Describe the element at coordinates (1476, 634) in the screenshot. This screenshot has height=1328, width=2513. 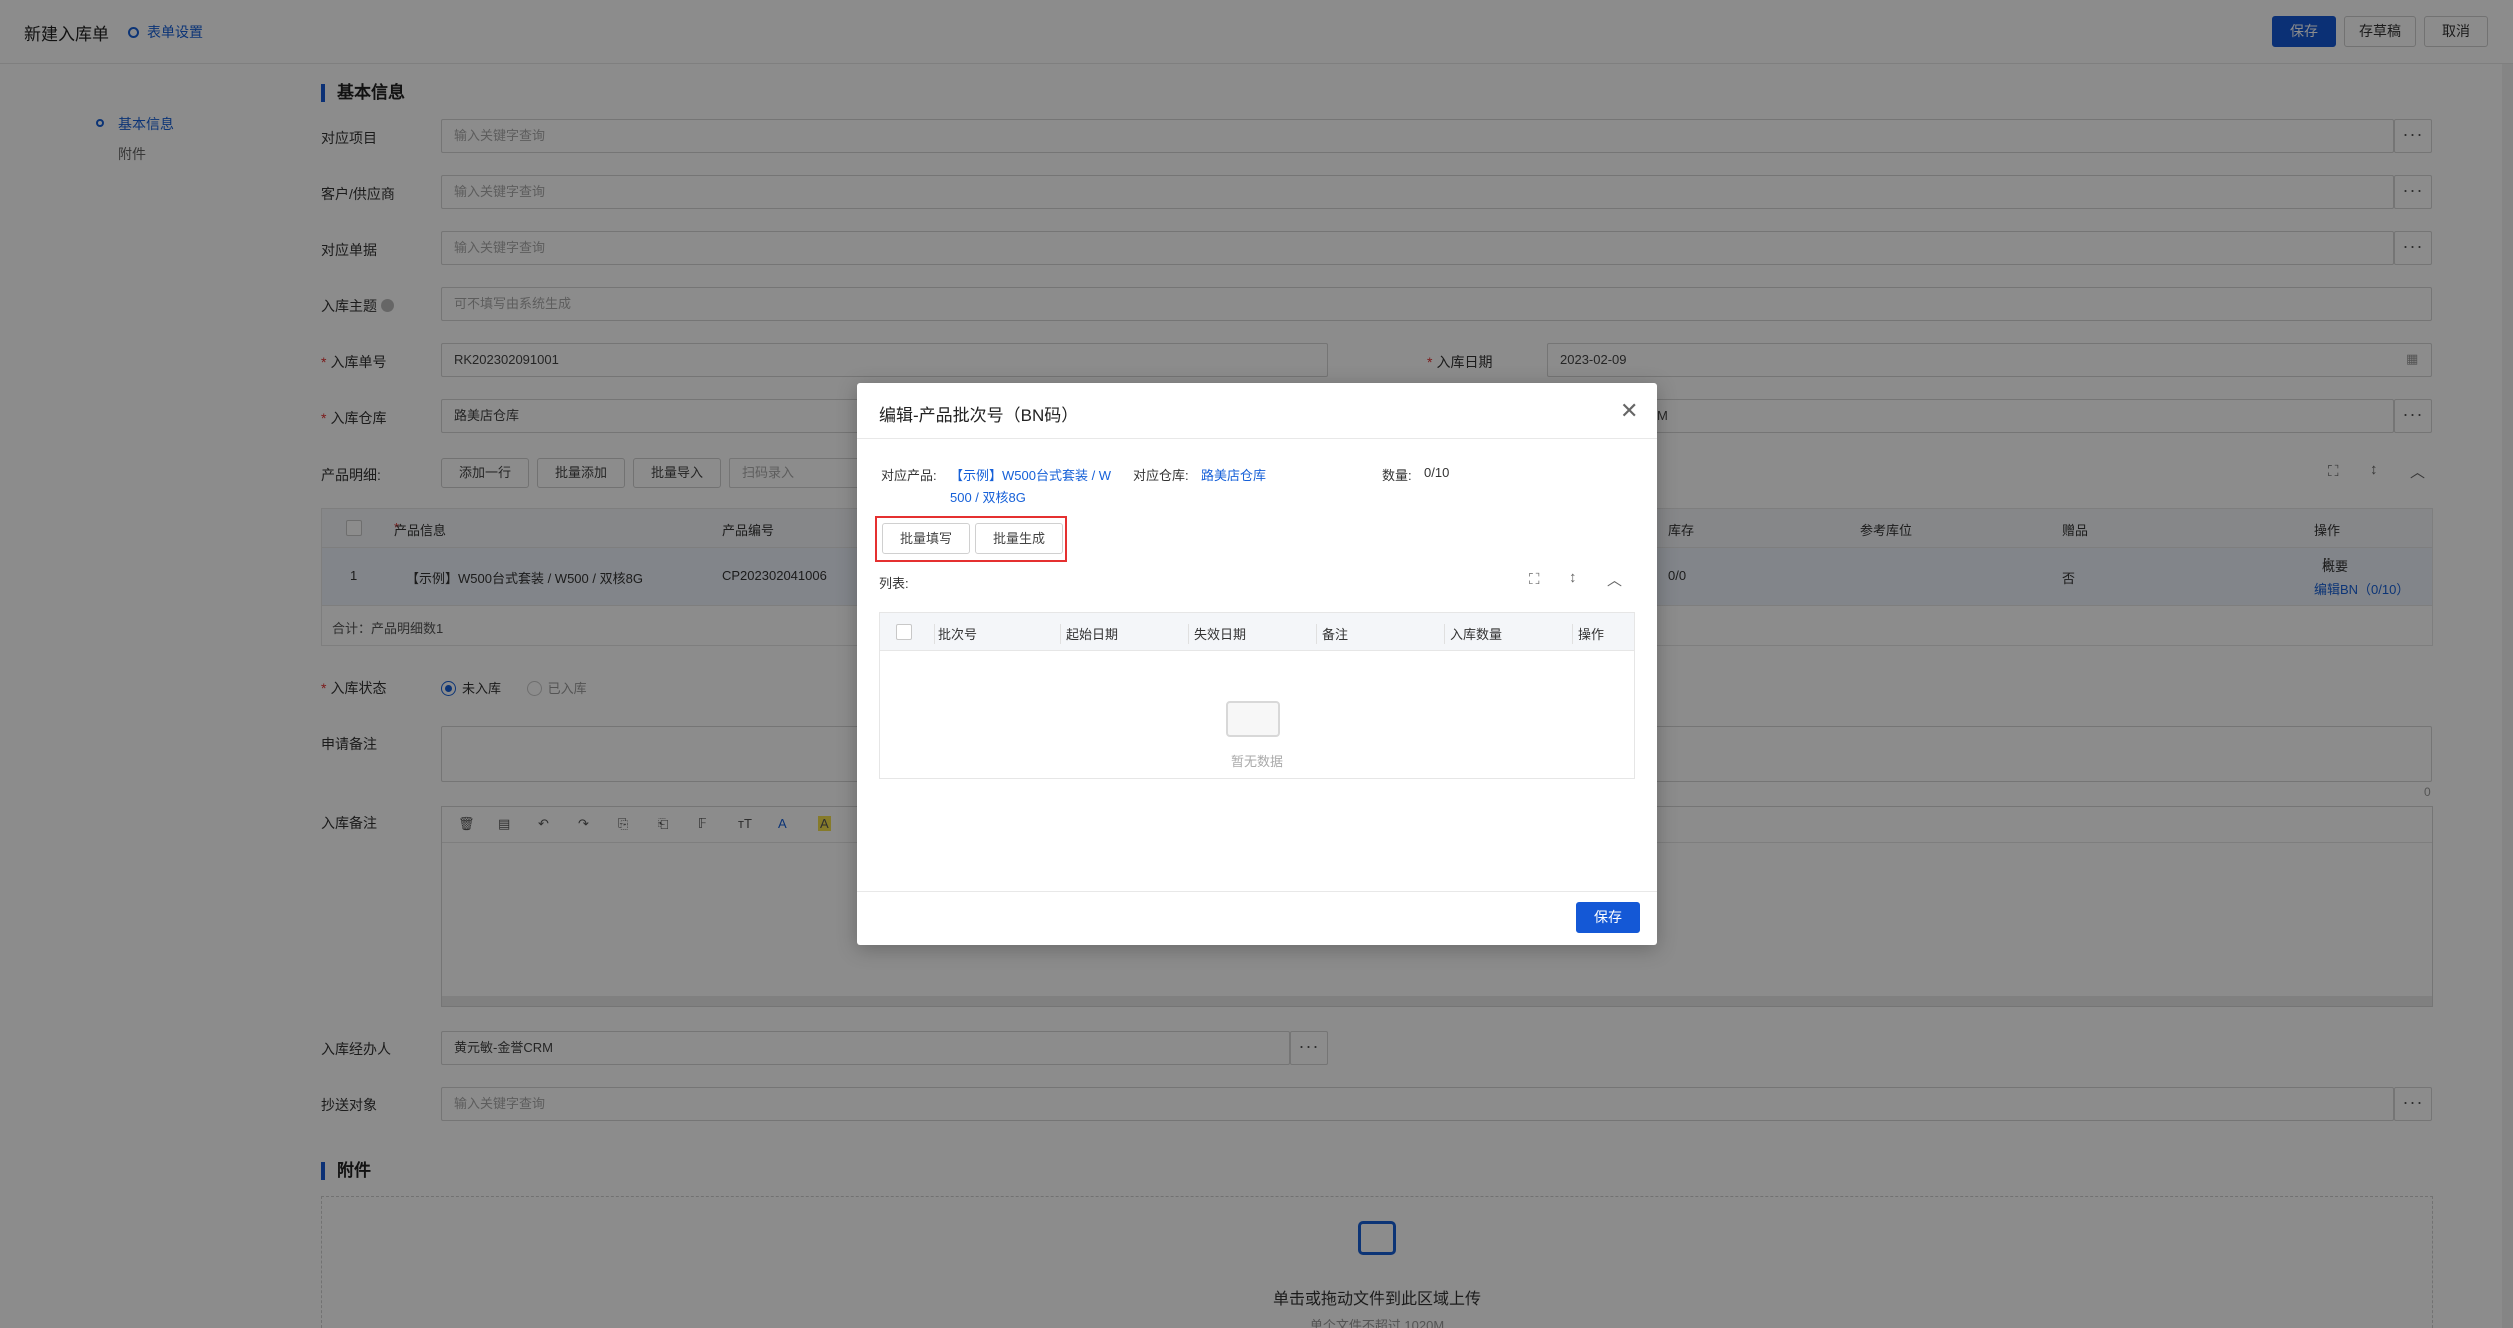
I see `col-quantity: 入库数量` at that location.